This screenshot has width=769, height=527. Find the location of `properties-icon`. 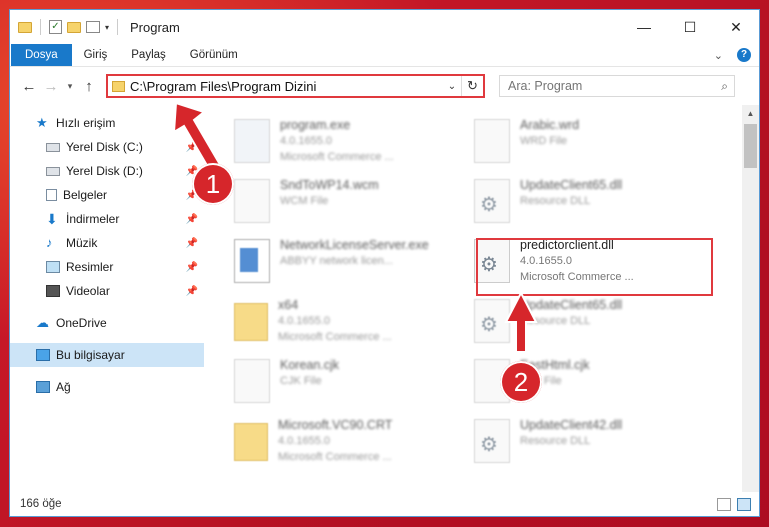

properties-icon is located at coordinates (93, 27).